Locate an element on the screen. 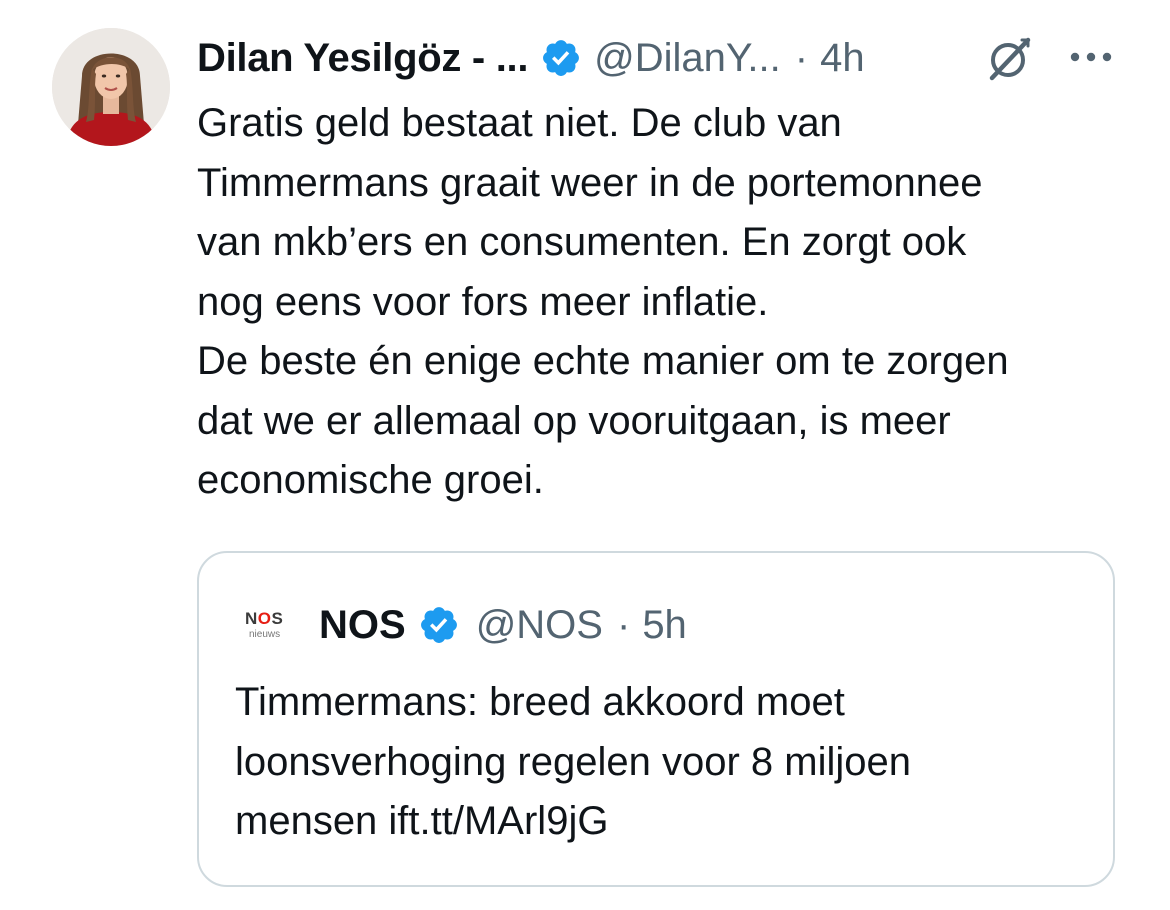 Image resolution: width=1170 pixels, height=910 pixels. quoted-author-handle: @NOS is located at coordinates (539, 625).